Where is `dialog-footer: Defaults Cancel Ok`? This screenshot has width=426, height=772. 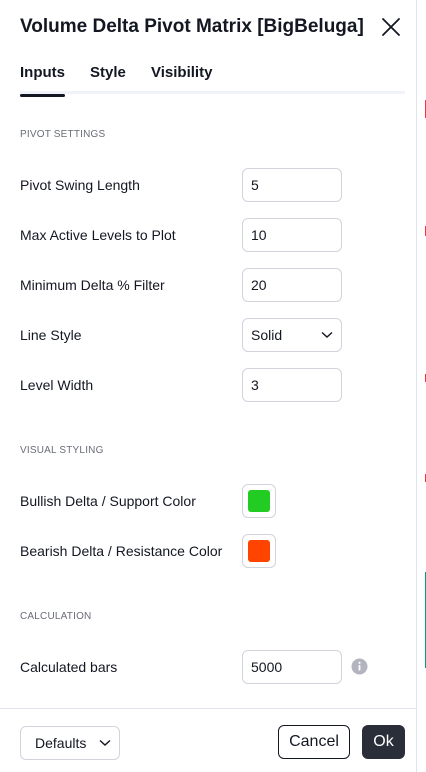
dialog-footer: Defaults Cancel Ok is located at coordinates (208, 740).